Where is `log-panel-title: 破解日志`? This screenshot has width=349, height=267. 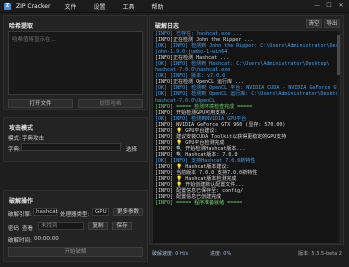
log-panel-title: 破解日志 is located at coordinates (167, 26).